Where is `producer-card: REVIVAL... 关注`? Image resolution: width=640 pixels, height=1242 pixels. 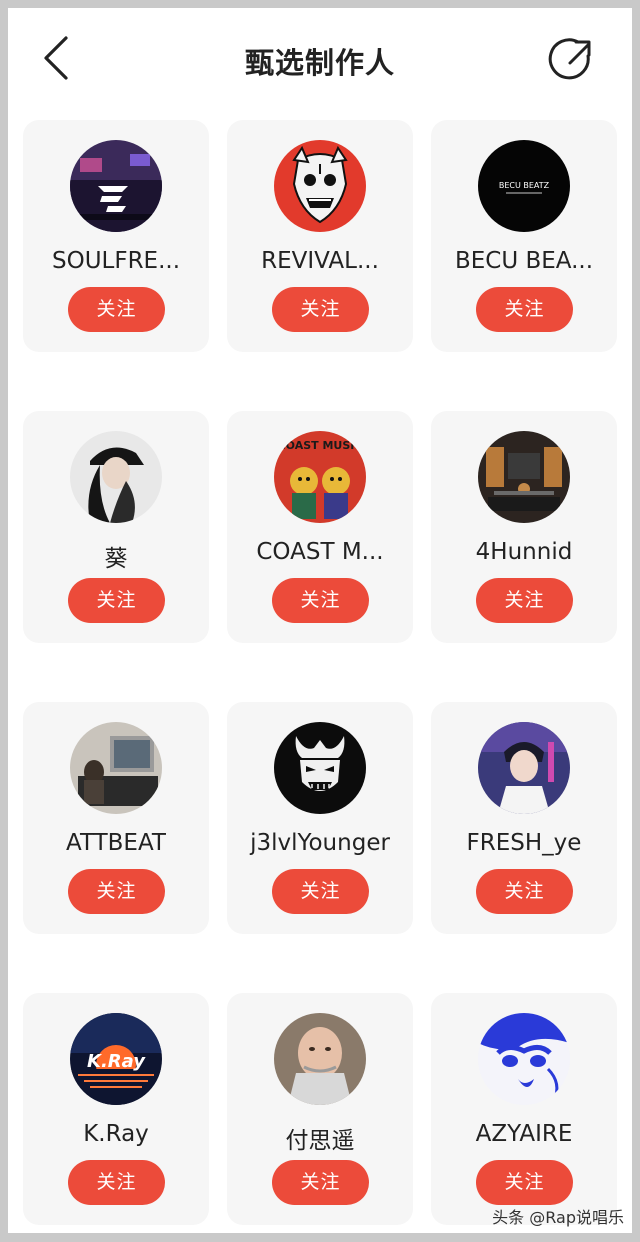
producer-card: REVIVAL... 关注 is located at coordinates (320, 236).